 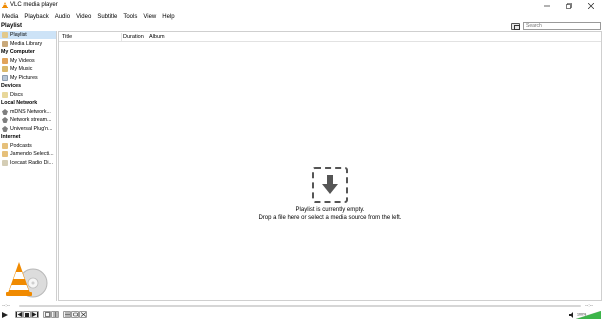 I want to click on speaker-icon, so click(x=572, y=316).